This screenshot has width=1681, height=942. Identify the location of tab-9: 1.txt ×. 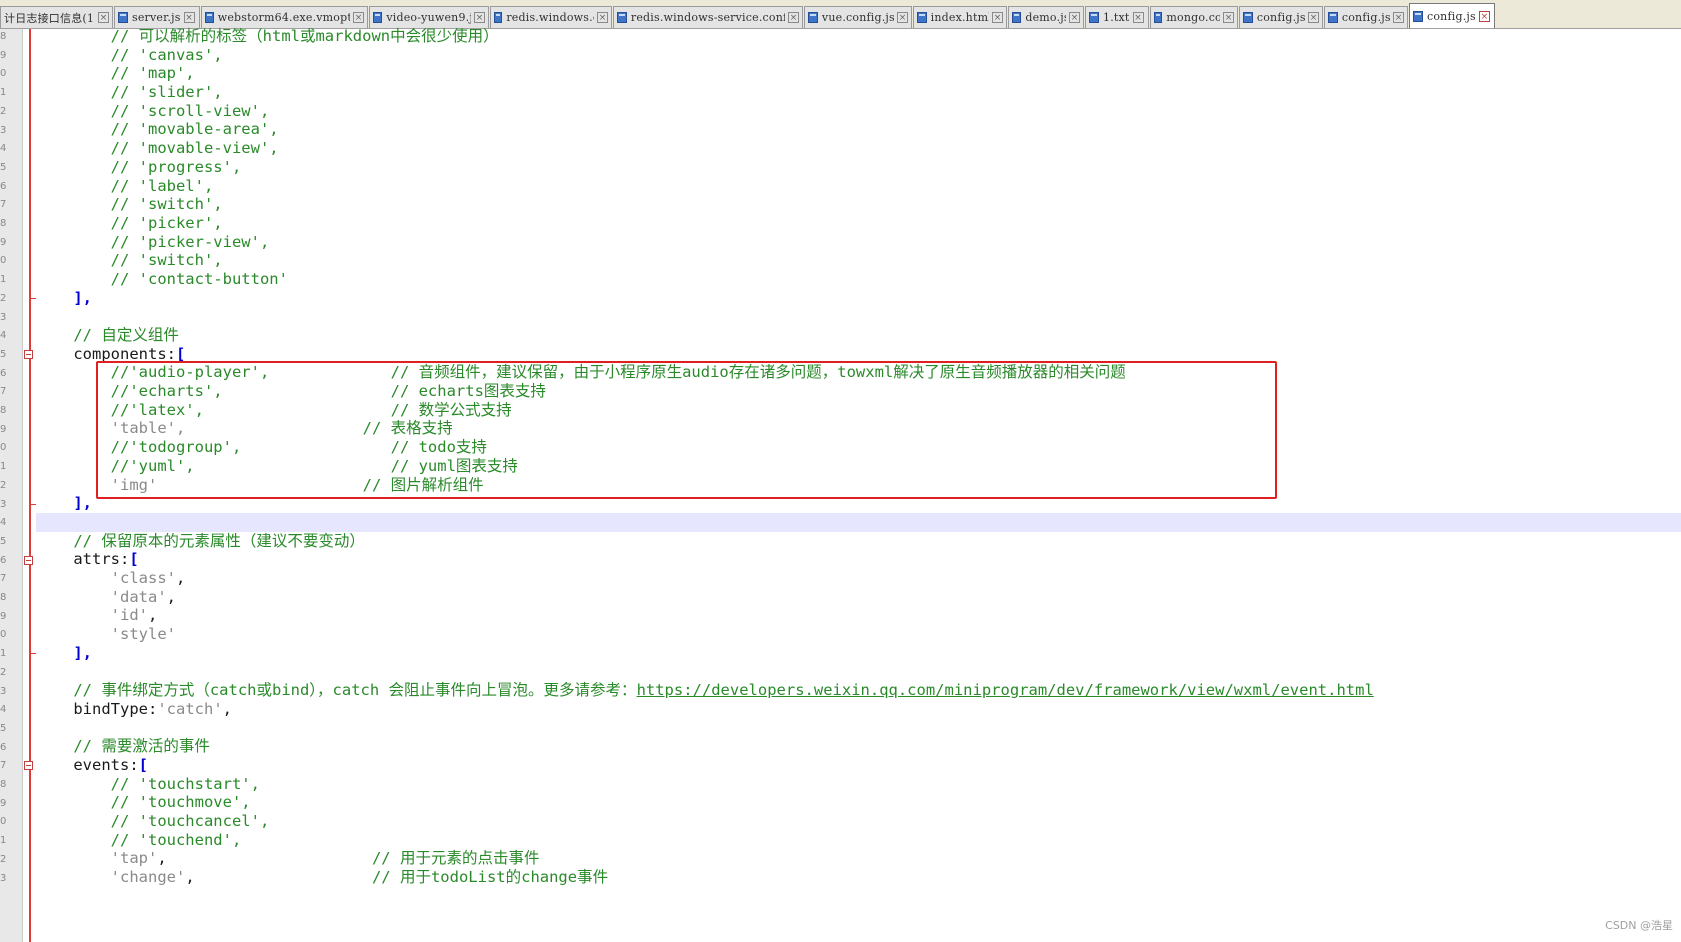
(1117, 17).